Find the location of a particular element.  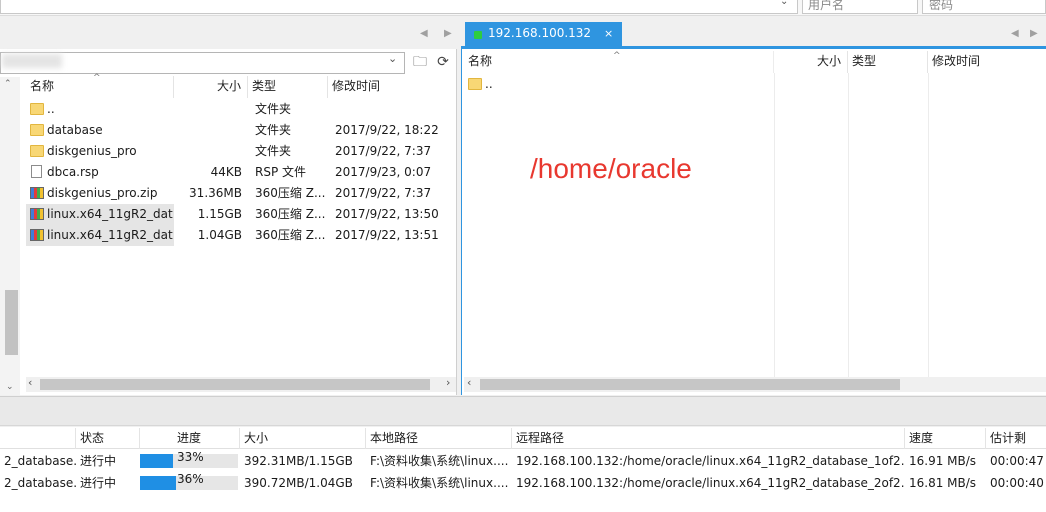

file-name-cell: diskgenius_pro is located at coordinates (100, 151).